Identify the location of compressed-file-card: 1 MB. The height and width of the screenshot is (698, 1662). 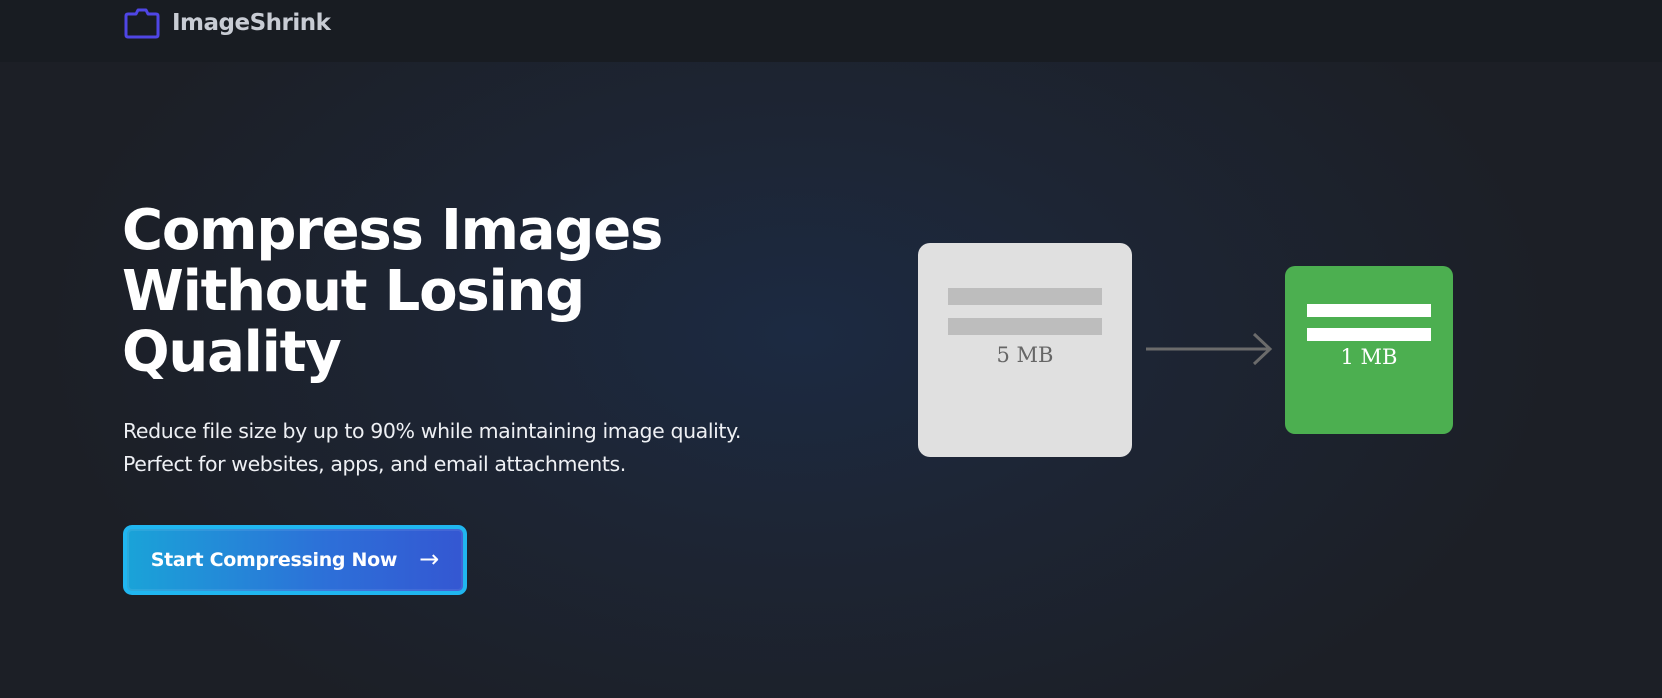
(1369, 350).